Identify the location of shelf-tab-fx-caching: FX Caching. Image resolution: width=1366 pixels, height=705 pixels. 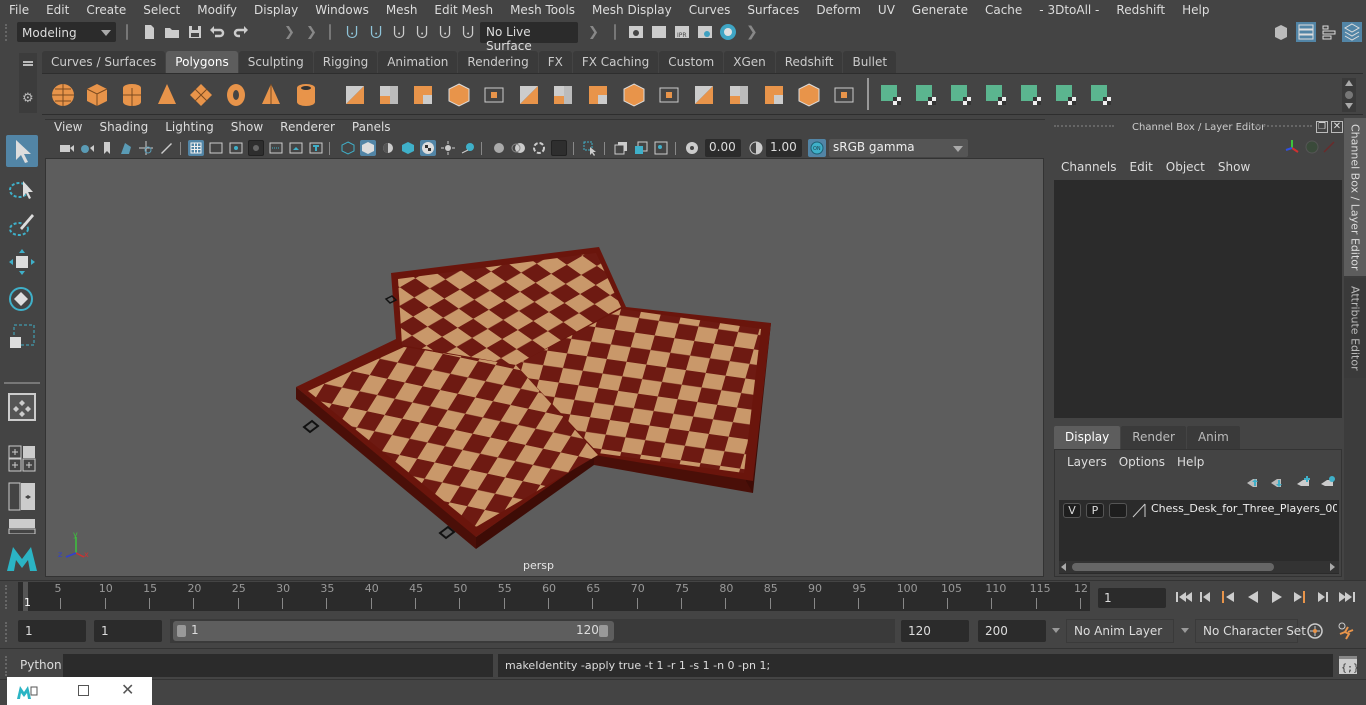
(615, 62).